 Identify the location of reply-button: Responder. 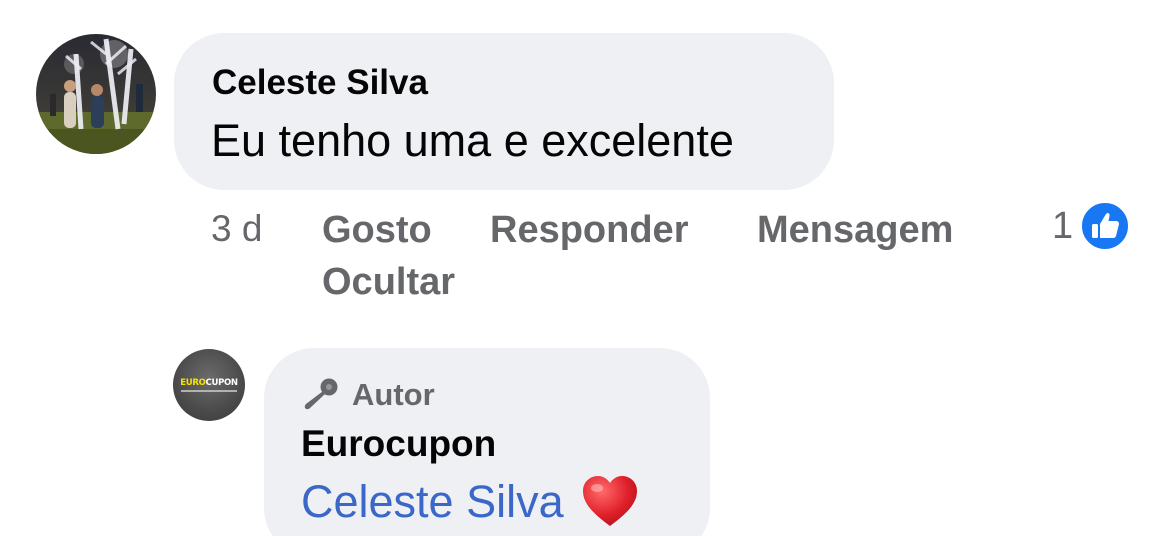
(589, 230).